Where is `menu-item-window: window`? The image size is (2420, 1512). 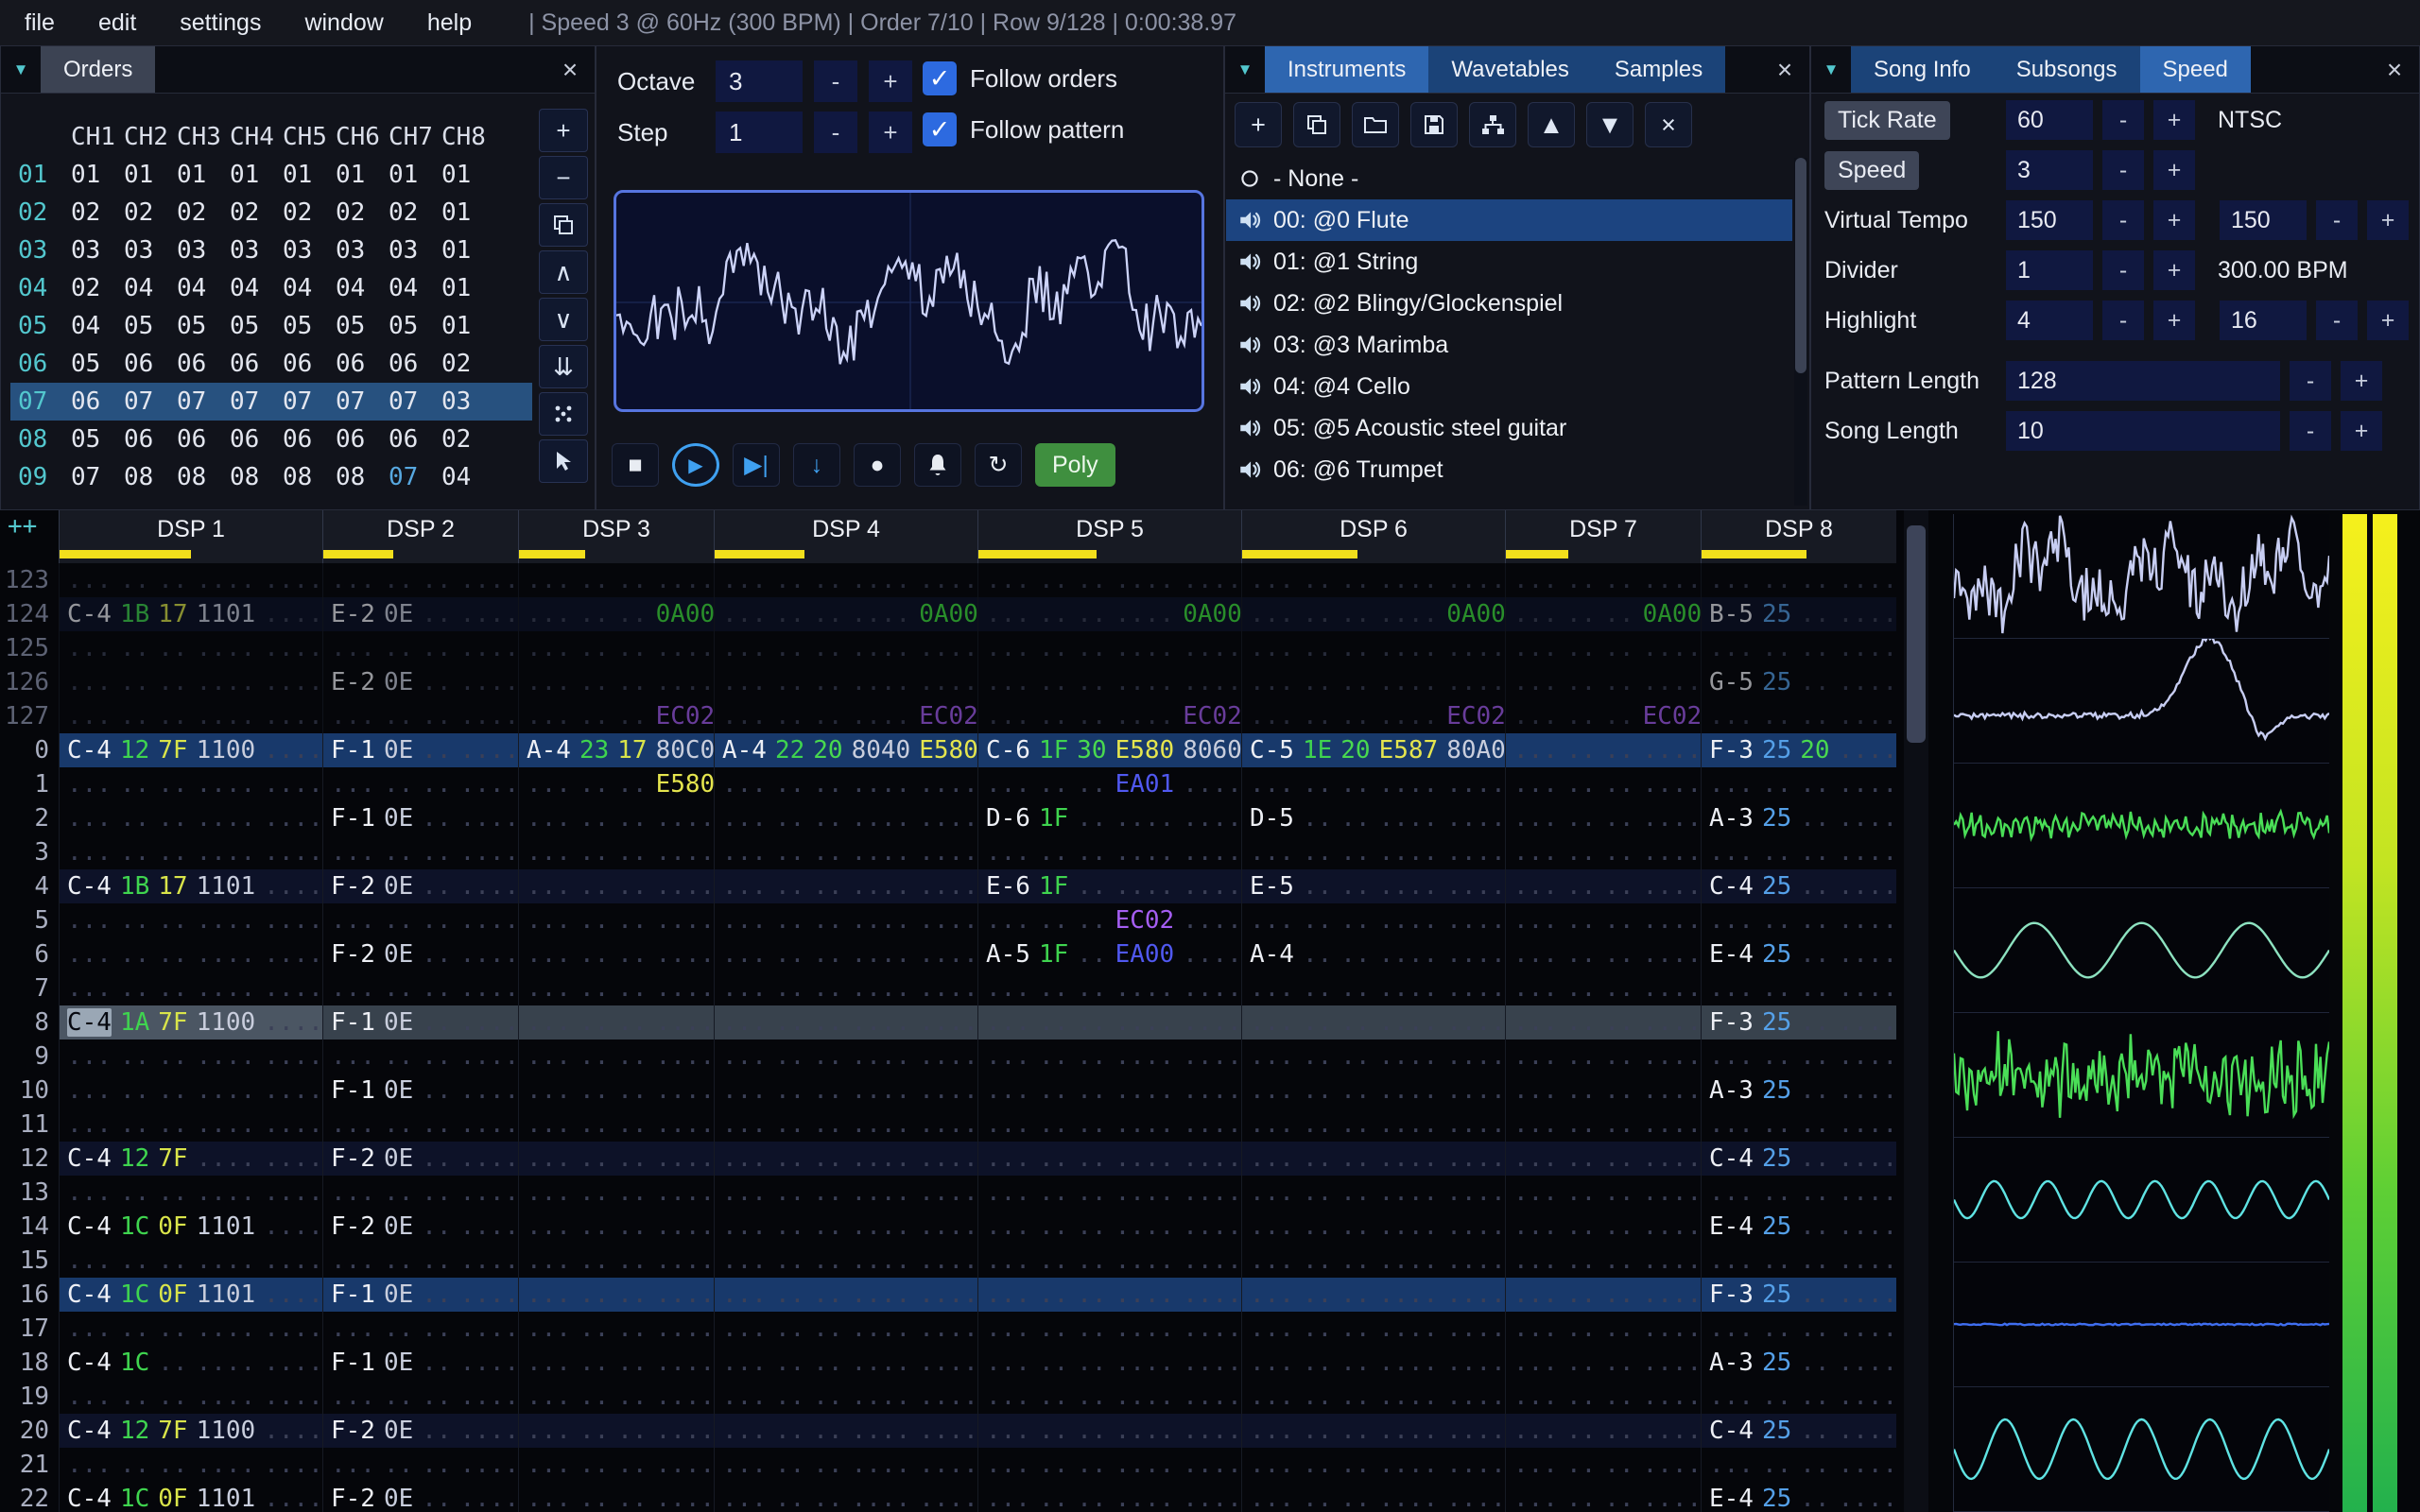 menu-item-window: window is located at coordinates (343, 23).